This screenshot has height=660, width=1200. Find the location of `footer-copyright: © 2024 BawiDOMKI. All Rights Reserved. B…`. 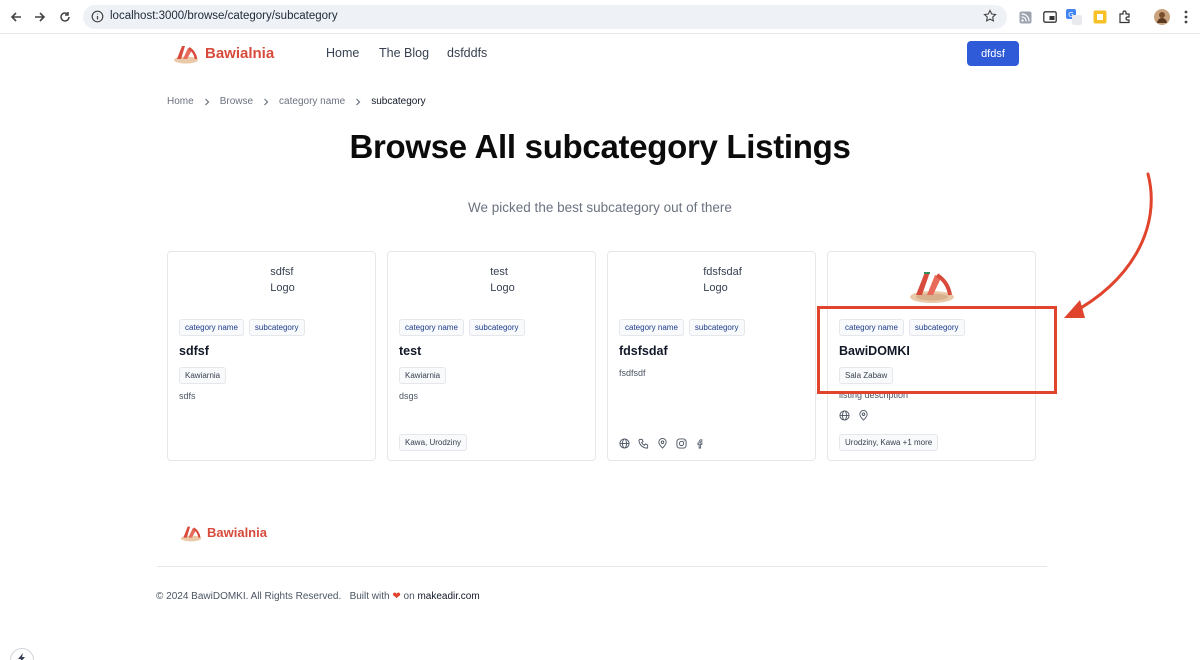

footer-copyright: © 2024 BawiDOMKI. All Rights Reserved. B… is located at coordinates (318, 596).